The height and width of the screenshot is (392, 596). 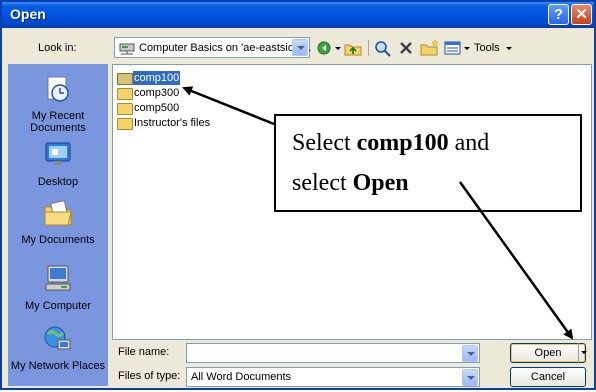 What do you see at coordinates (228, 106) in the screenshot?
I see `arrow-to-comp100` at bounding box center [228, 106].